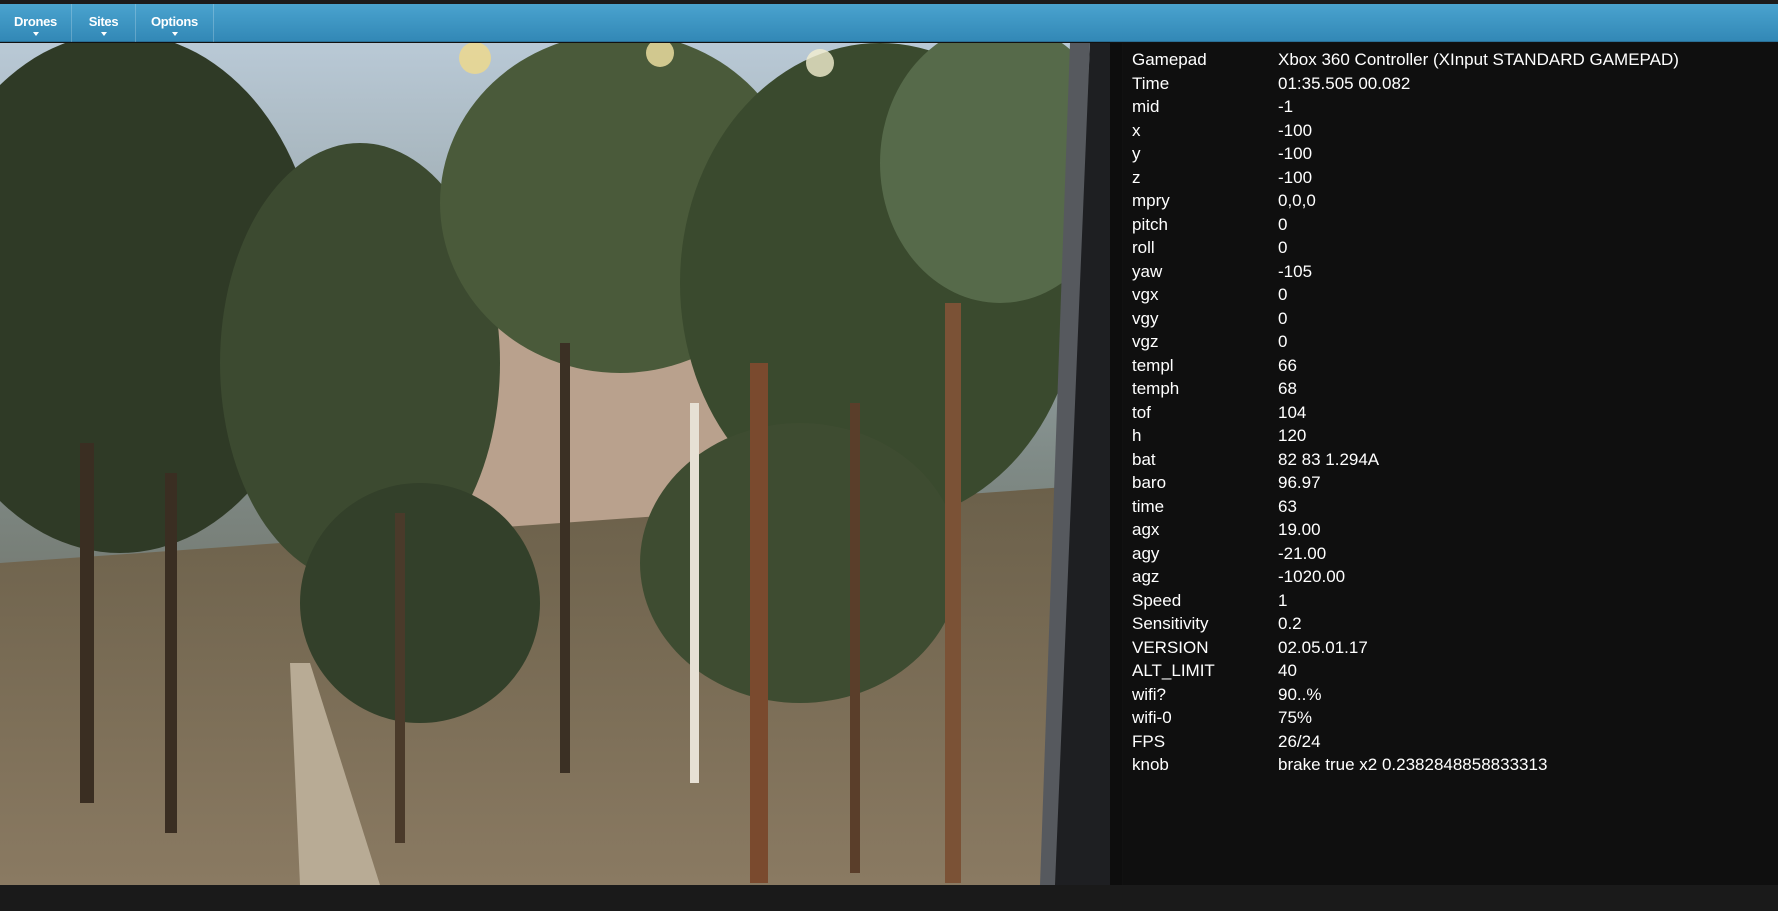 The image size is (1778, 911). What do you see at coordinates (1283, 600) in the screenshot?
I see `telemetry-value: 1` at bounding box center [1283, 600].